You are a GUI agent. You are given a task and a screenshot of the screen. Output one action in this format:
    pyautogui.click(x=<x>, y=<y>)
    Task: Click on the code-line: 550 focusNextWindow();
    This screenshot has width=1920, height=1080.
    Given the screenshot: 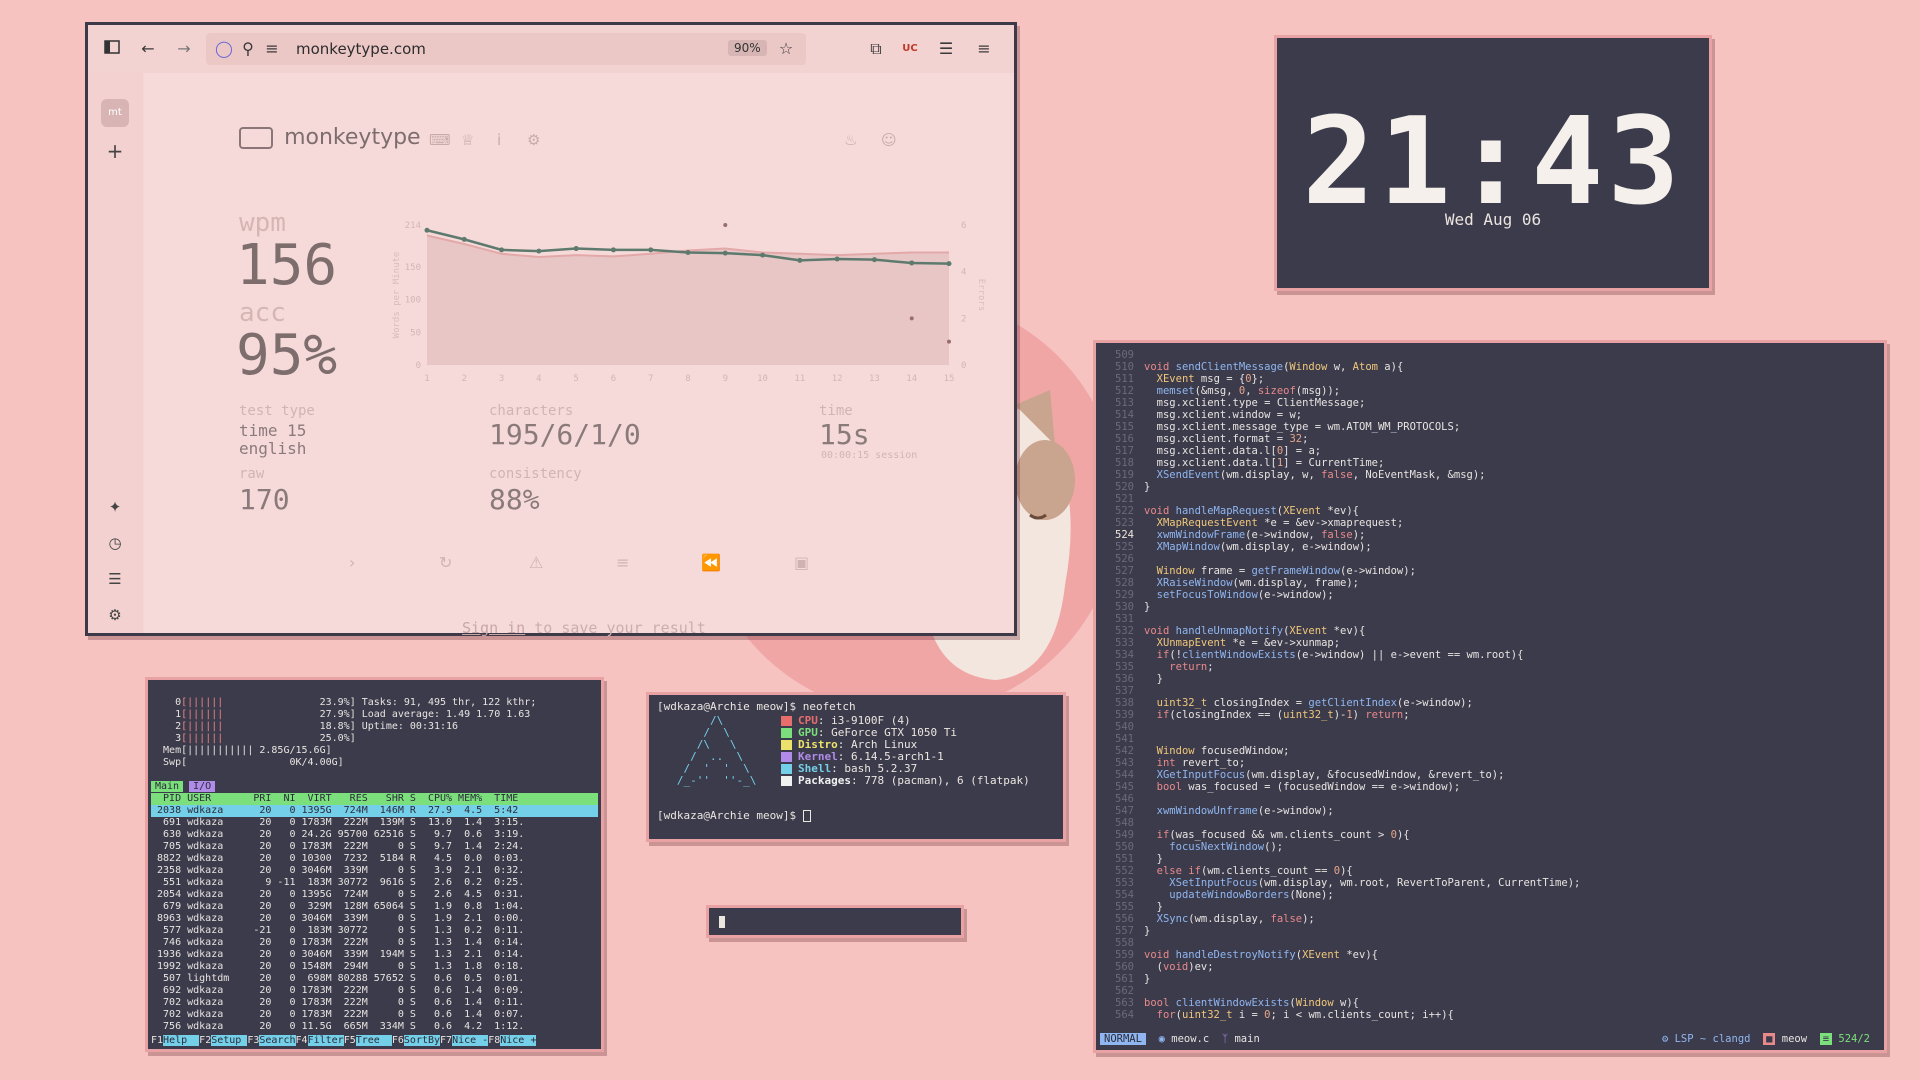 What is the action you would take?
    pyautogui.click(x=1494, y=847)
    